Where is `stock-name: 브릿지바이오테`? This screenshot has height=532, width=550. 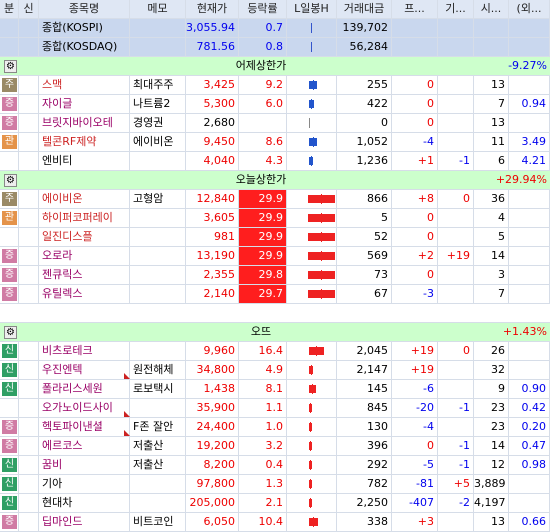
stock-name: 브릿지바이오테 is located at coordinates (84, 123).